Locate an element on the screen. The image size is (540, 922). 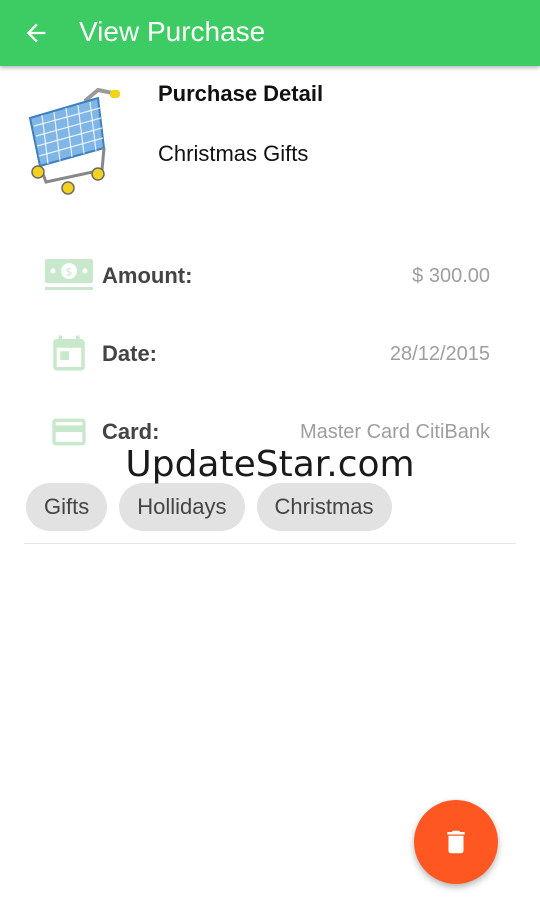
tag-chip: Hollidays is located at coordinates (182, 507).